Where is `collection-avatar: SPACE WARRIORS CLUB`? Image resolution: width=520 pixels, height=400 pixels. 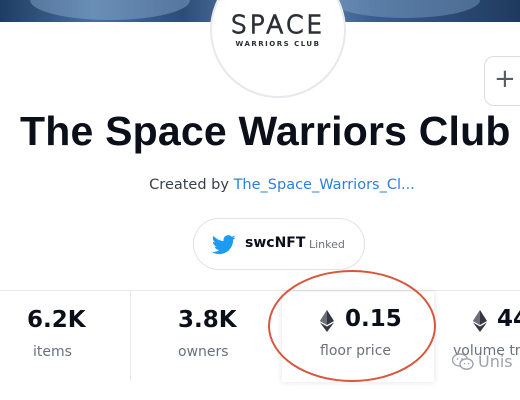 collection-avatar: SPACE WARRIORS CLUB is located at coordinates (278, 49).